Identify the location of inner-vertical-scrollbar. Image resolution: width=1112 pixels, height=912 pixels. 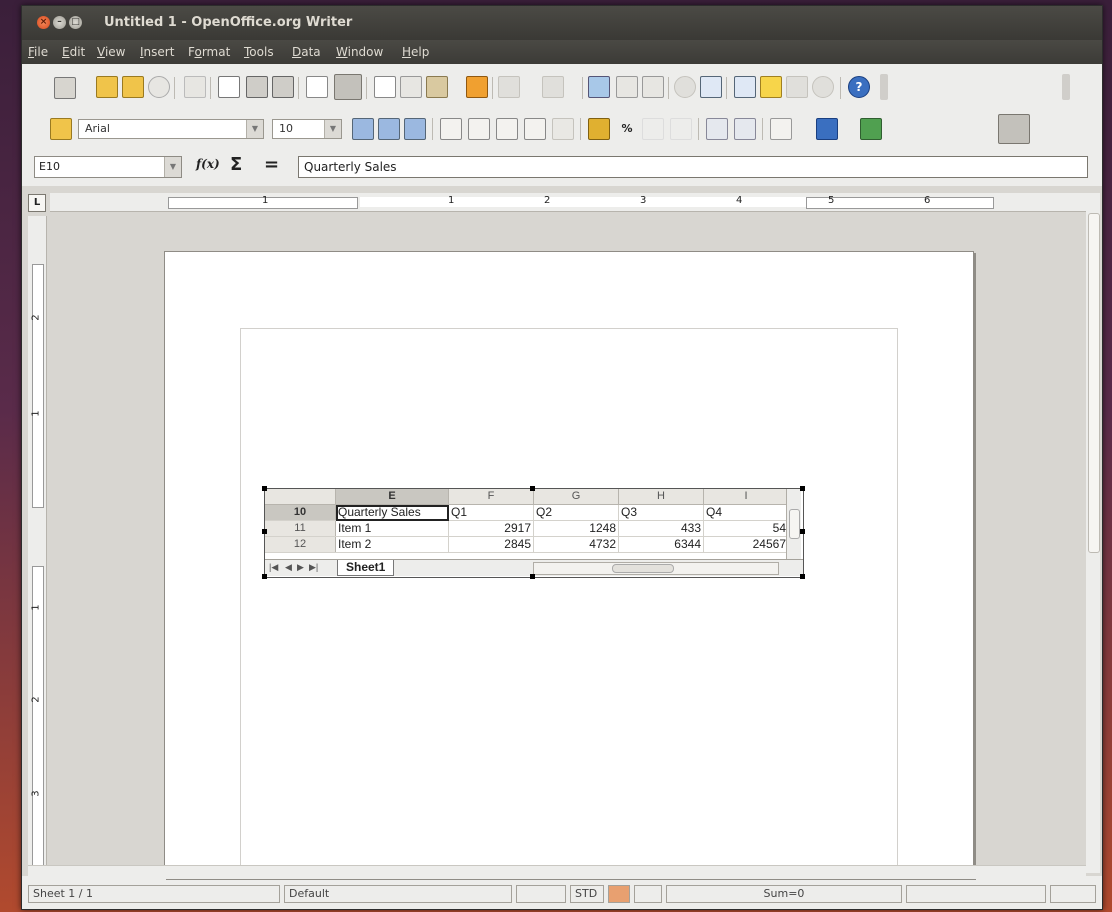
(793, 524).